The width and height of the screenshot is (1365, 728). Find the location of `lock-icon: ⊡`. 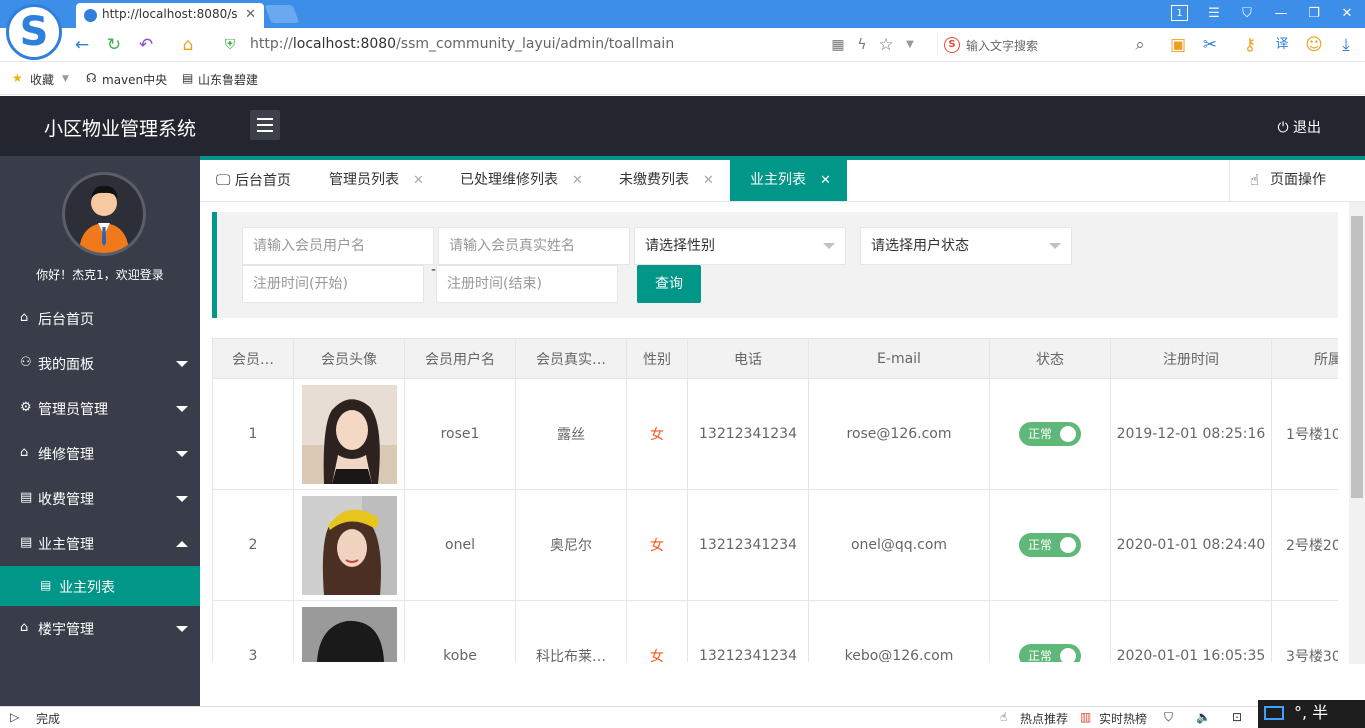

lock-icon: ⊡ is located at coordinates (1237, 717).